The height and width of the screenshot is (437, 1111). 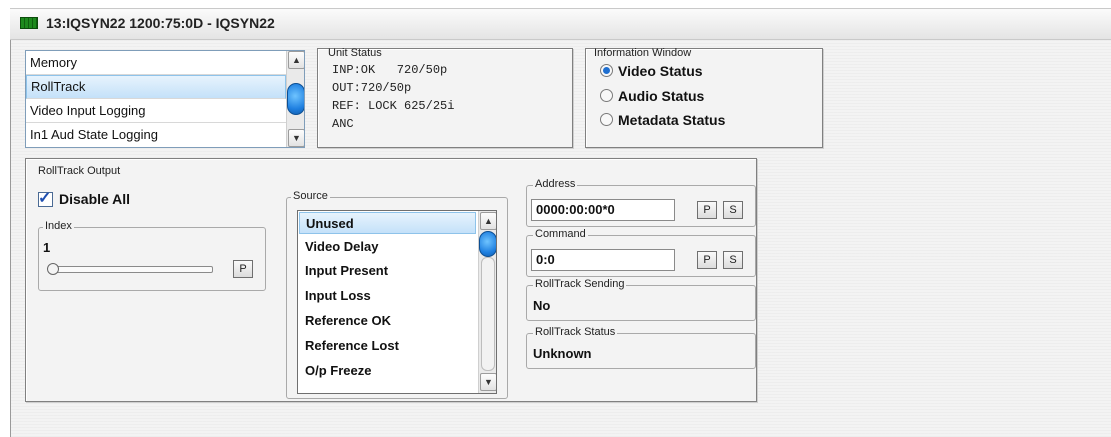 What do you see at coordinates (387, 223) in the screenshot?
I see `source-item-unused: Unused` at bounding box center [387, 223].